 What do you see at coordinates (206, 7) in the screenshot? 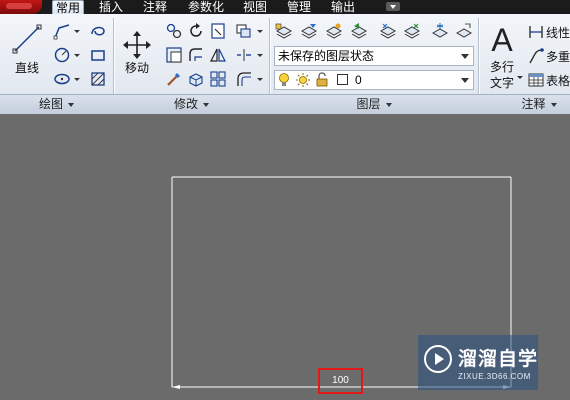
I see `tab-parametric: 参数化` at bounding box center [206, 7].